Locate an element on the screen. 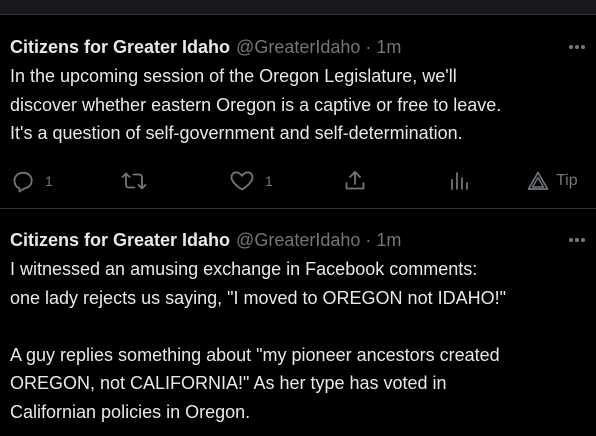 The image size is (596, 436). previous-tweet-edge is located at coordinates (298, 7).